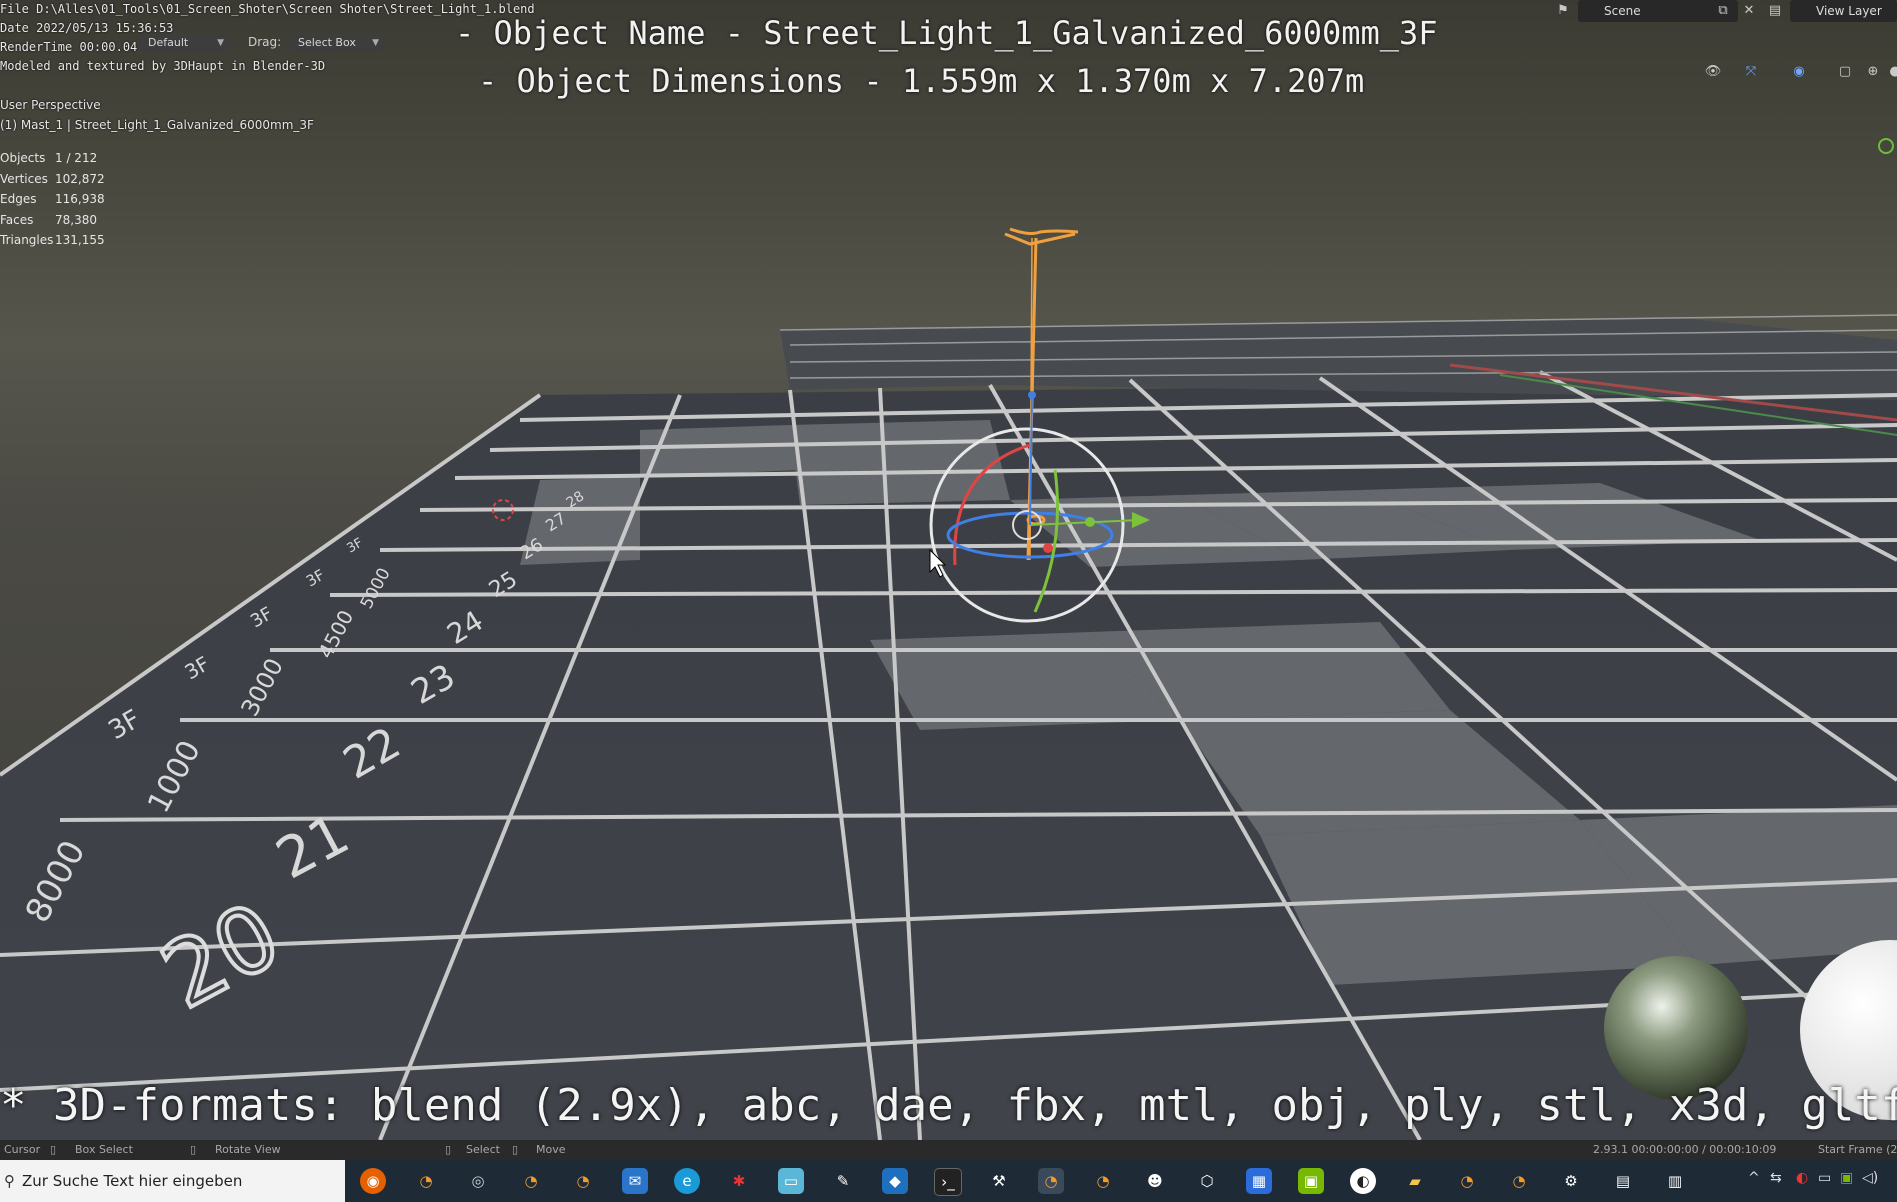  Describe the element at coordinates (1890, 72) in the screenshot. I see `solid-shading-icon: ●` at that location.